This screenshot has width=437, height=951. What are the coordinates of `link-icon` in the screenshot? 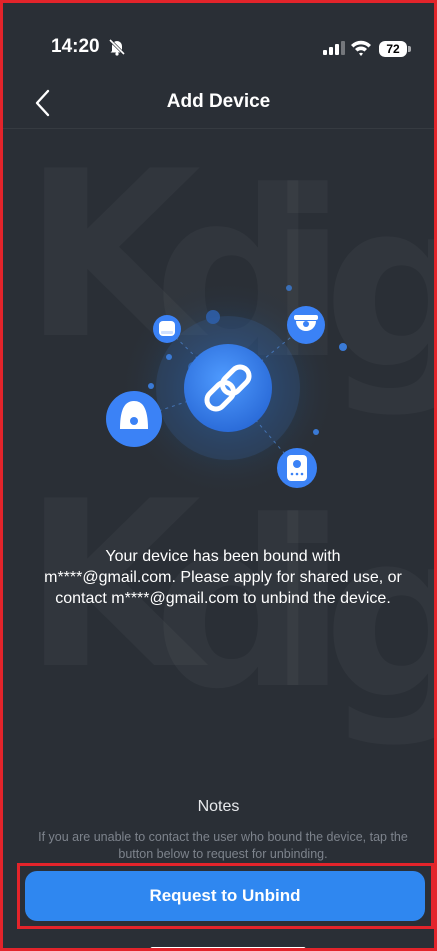 It's located at (228, 388).